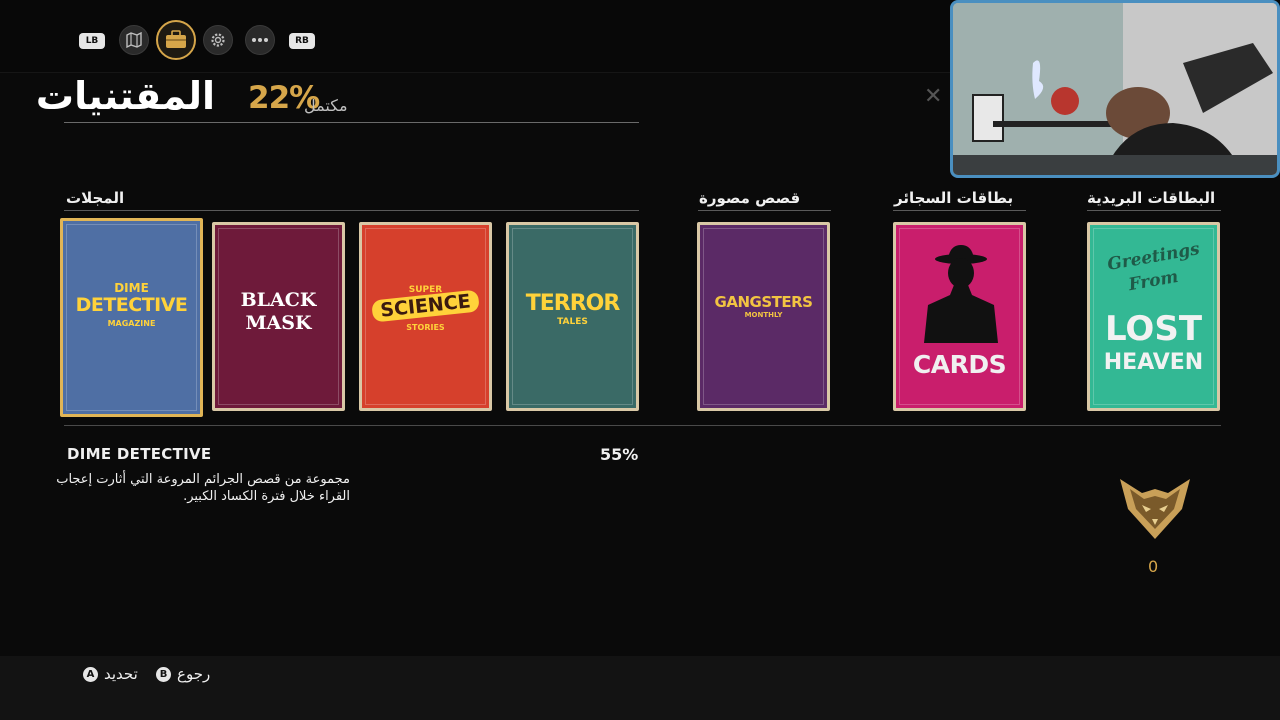 Image resolution: width=1280 pixels, height=720 pixels. Describe the element at coordinates (572, 322) in the screenshot. I see `card-logo-line2: TALES` at that location.